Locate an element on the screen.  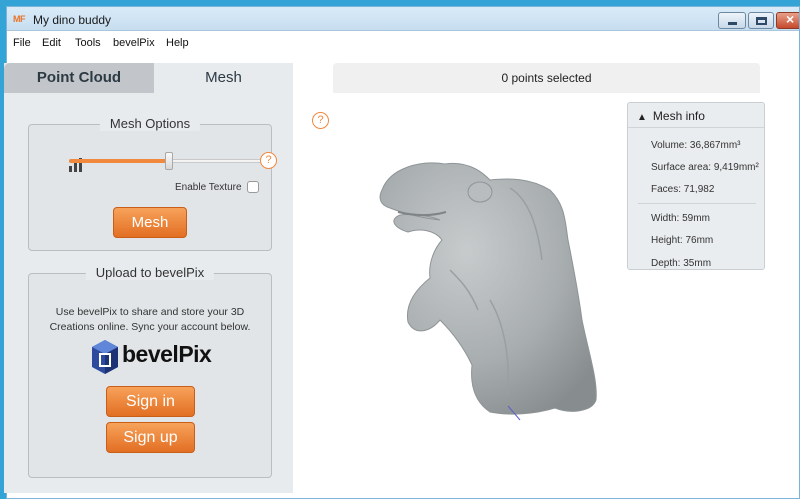
menu-file: File is located at coordinates (22, 43).